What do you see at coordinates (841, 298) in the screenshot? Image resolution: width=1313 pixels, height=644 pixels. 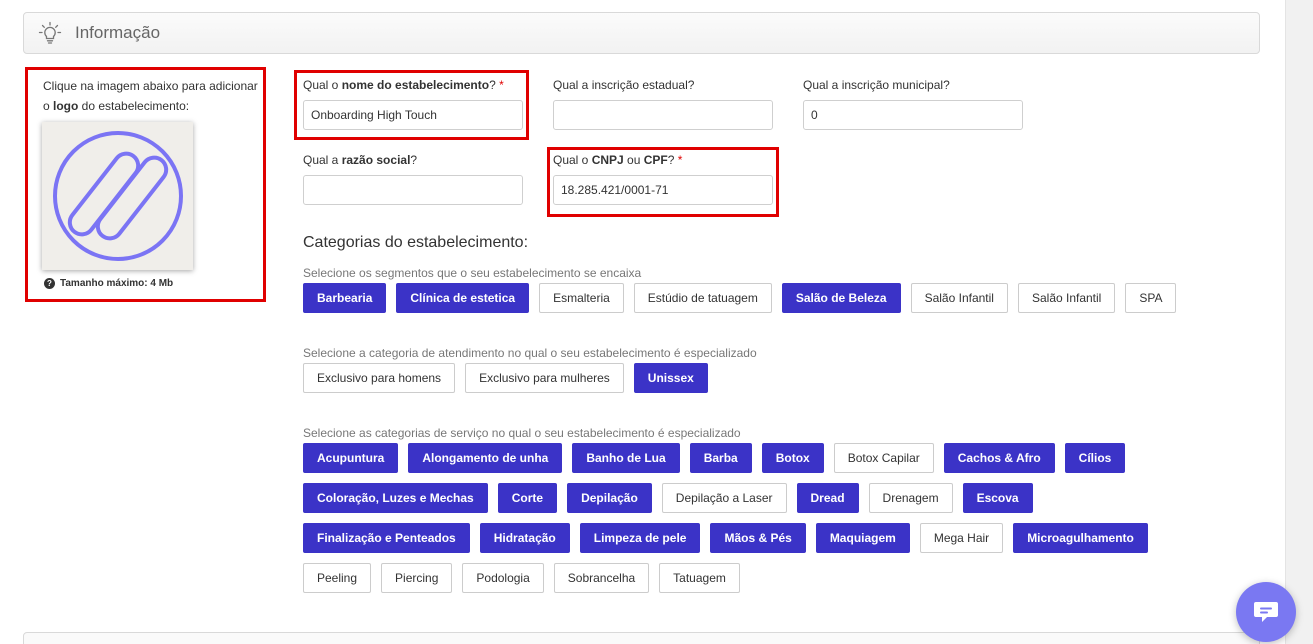 I see `chip-salao-de-beleza: Salão de Beleza` at bounding box center [841, 298].